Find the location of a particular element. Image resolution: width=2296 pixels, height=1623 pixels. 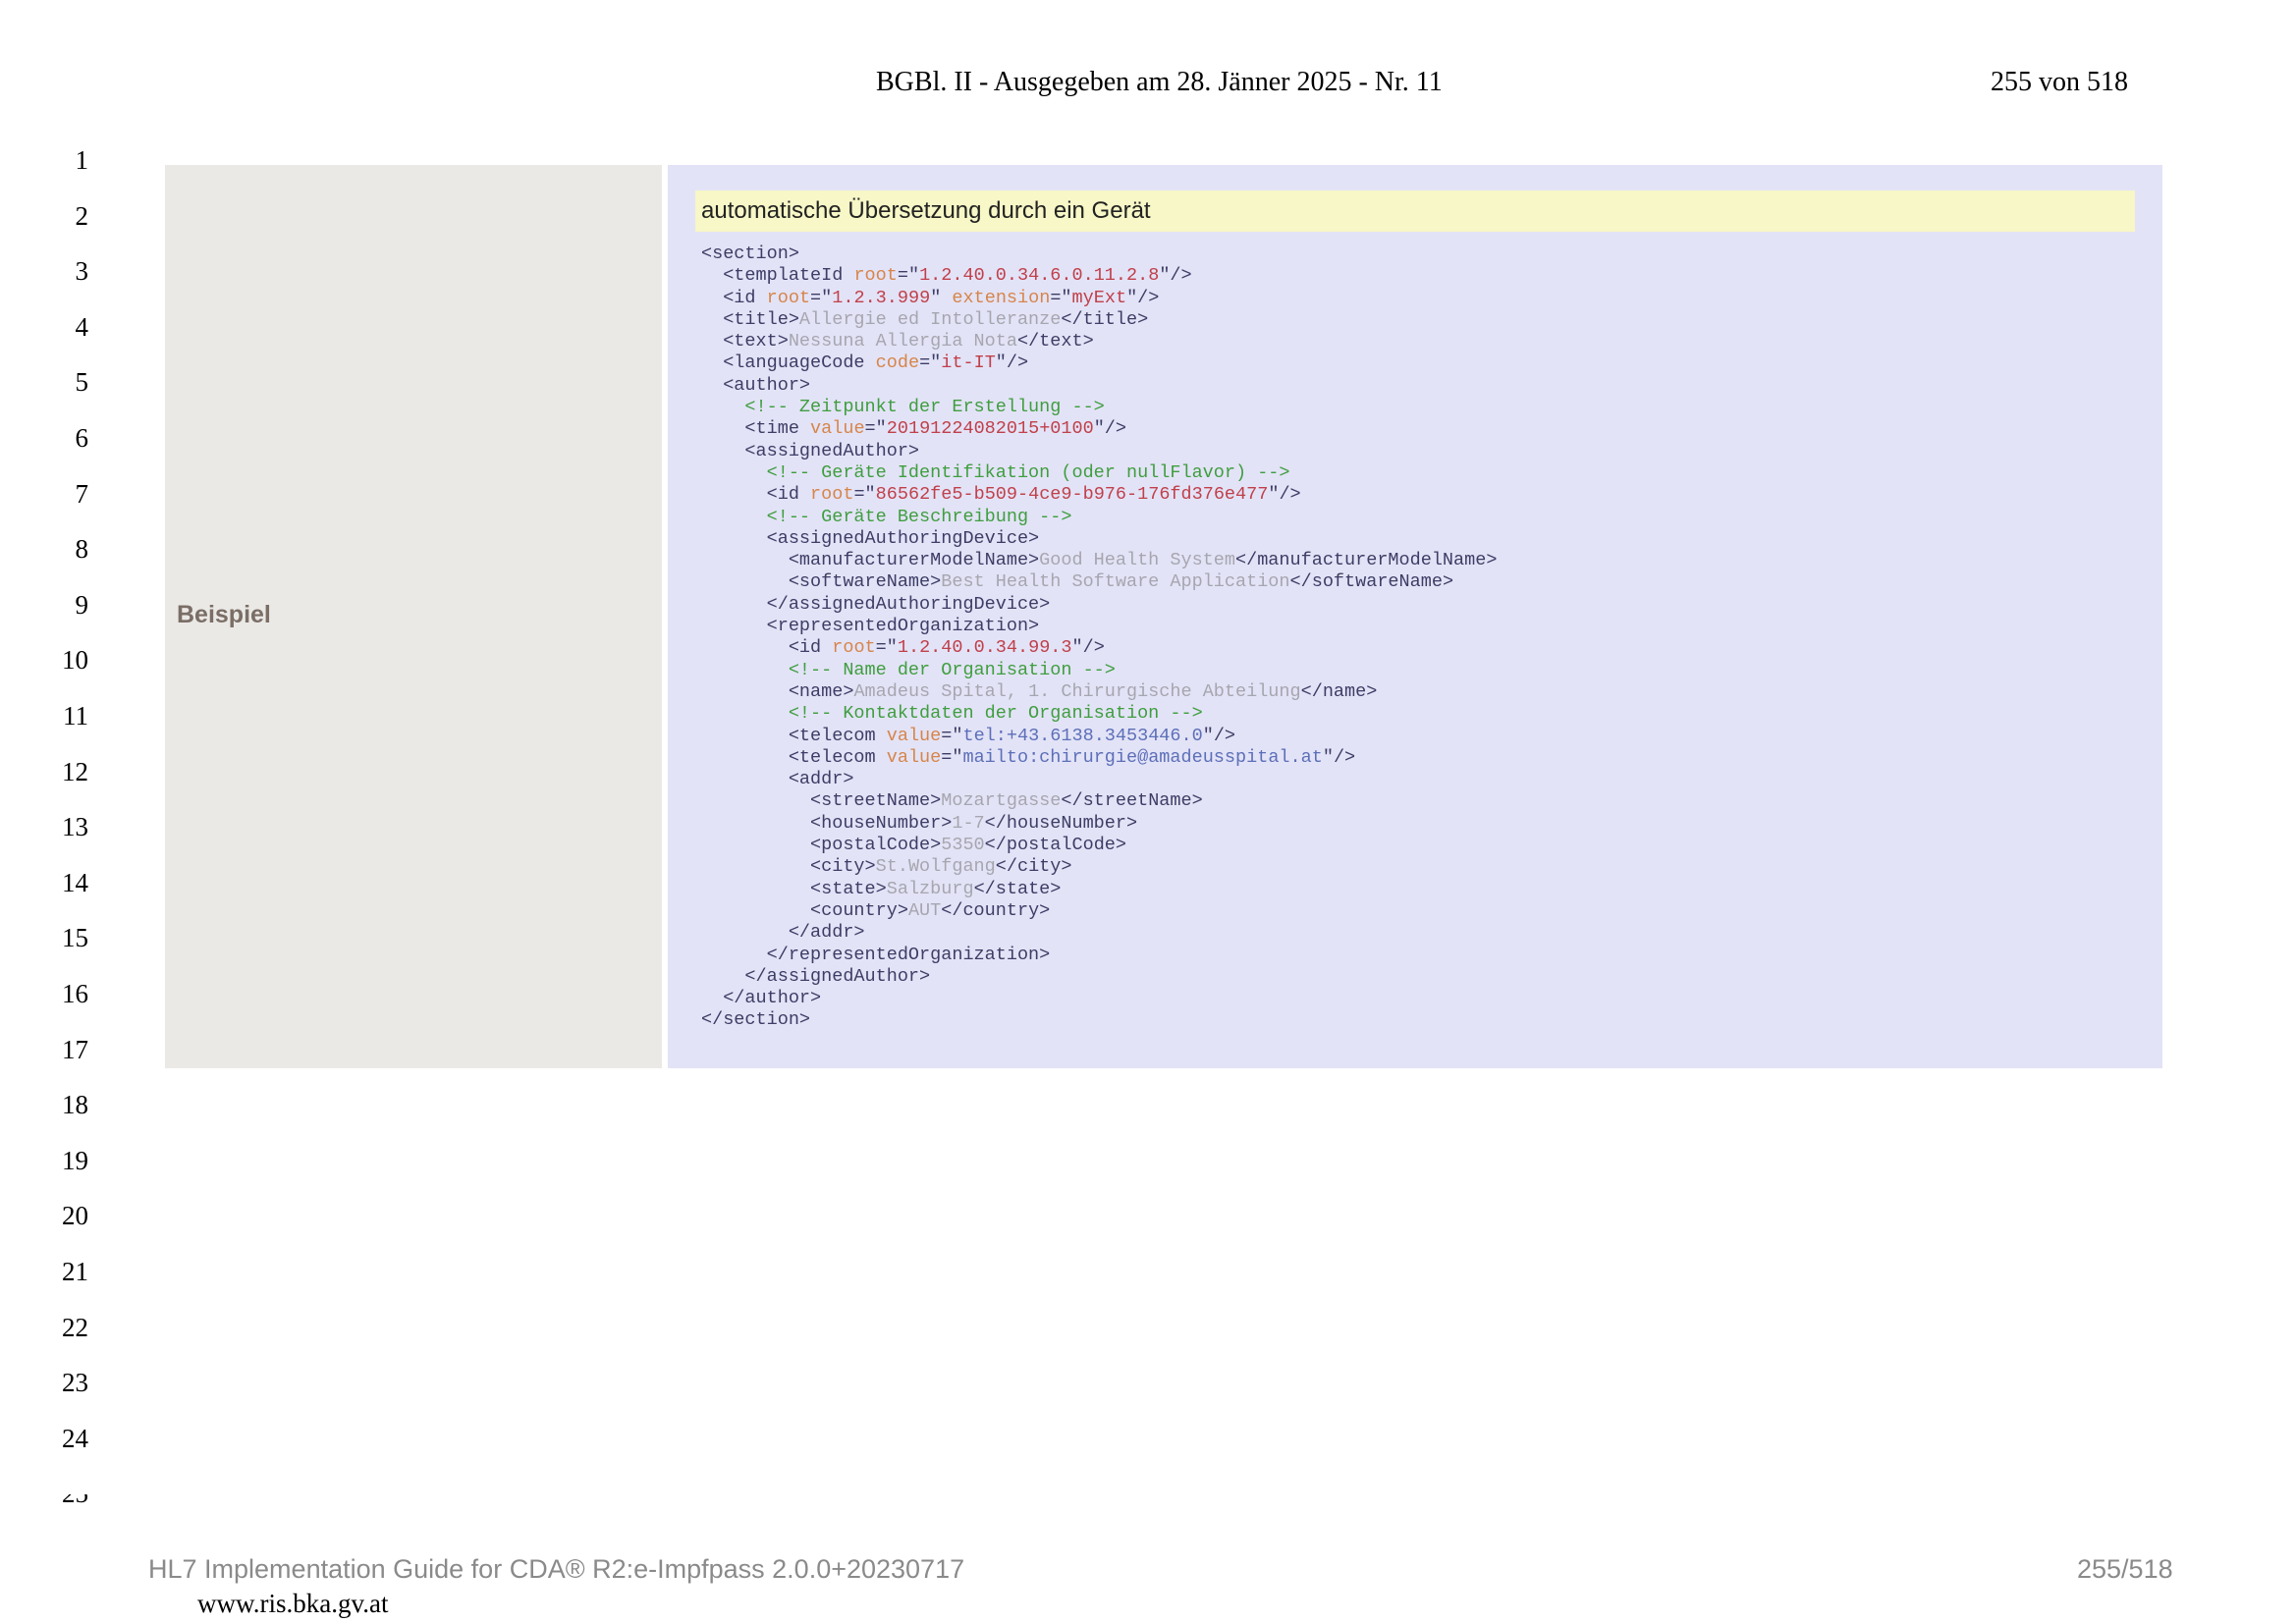

line-number: 19 is located at coordinates (75, 1160).